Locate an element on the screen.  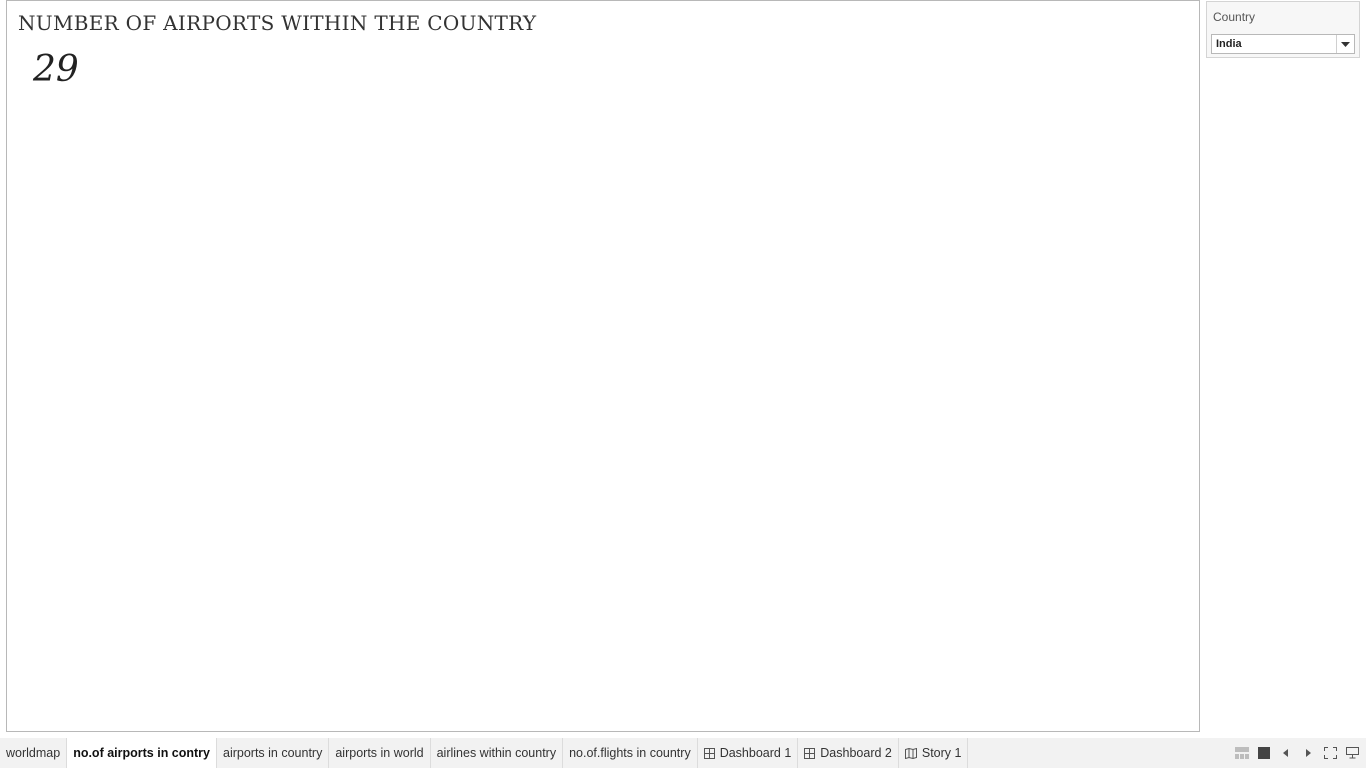
tab-no-of-flights-in-country: no.of.flights in country is located at coordinates (630, 753).